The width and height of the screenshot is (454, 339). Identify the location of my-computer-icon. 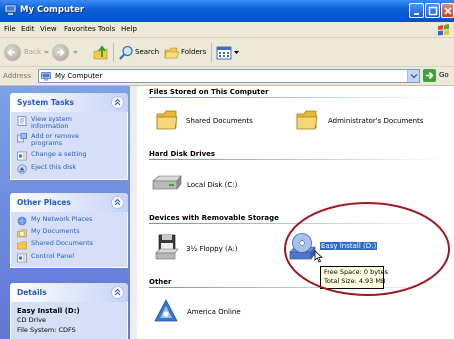
(10, 9).